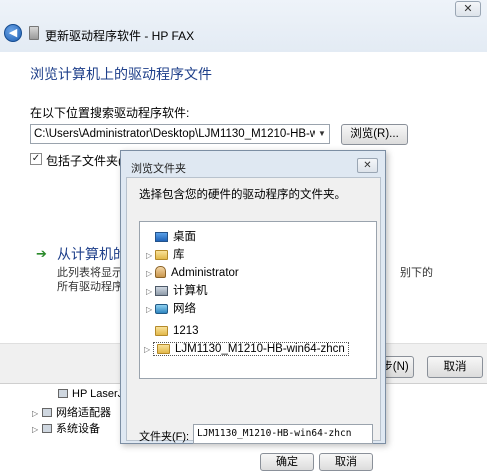 This screenshot has width=487, height=471. I want to click on selected-folder-highlight: LJM1130_M1210-HB-win64-zhcn, so click(251, 349).